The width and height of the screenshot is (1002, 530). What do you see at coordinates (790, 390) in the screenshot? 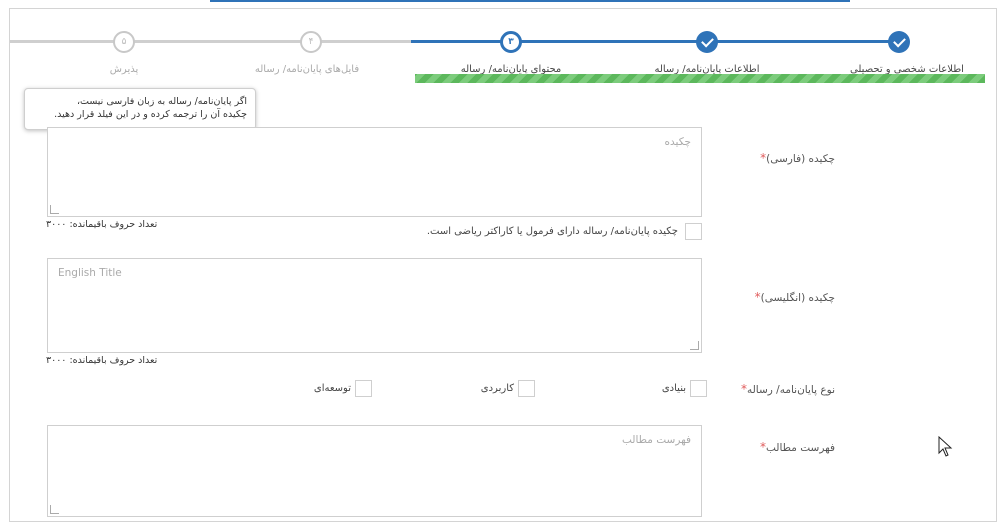
I see `thesis-type-label-text: نوع پایان‌نامه/ رساله` at bounding box center [790, 390].